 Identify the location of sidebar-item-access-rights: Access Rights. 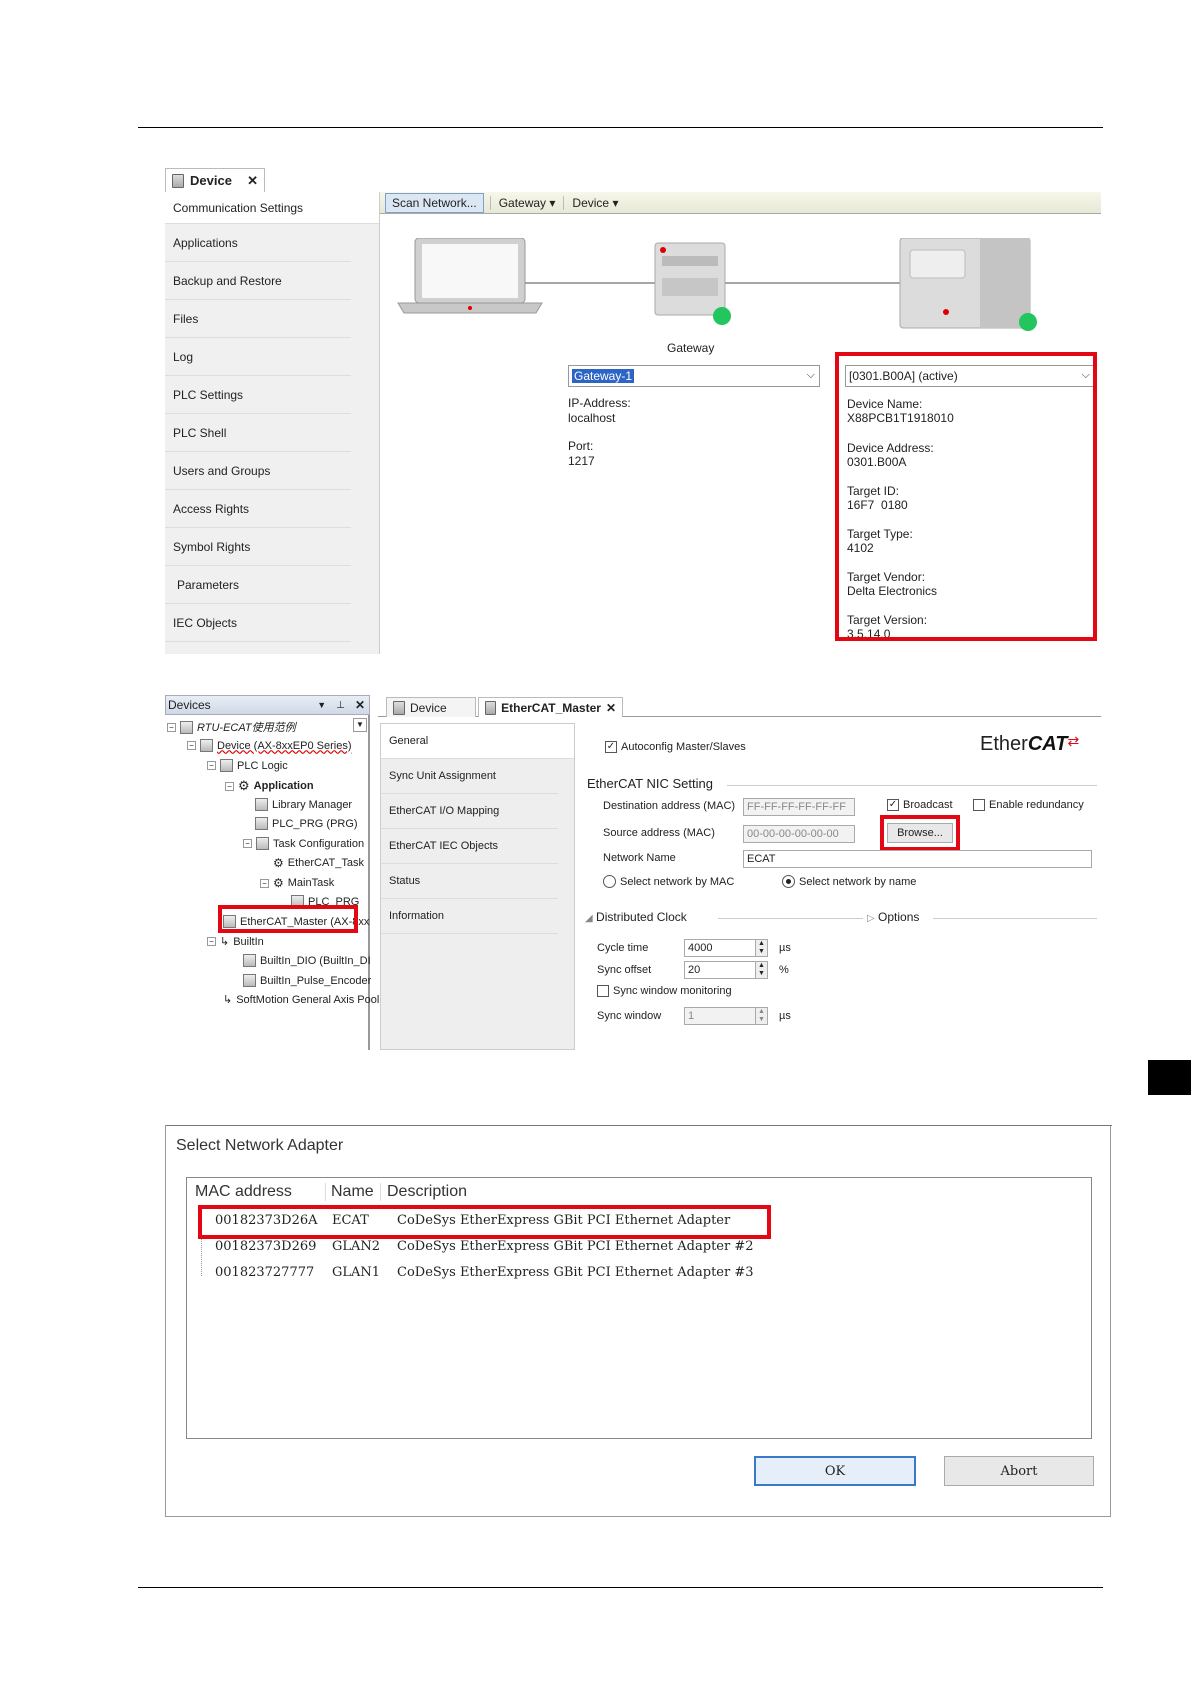
(258, 509).